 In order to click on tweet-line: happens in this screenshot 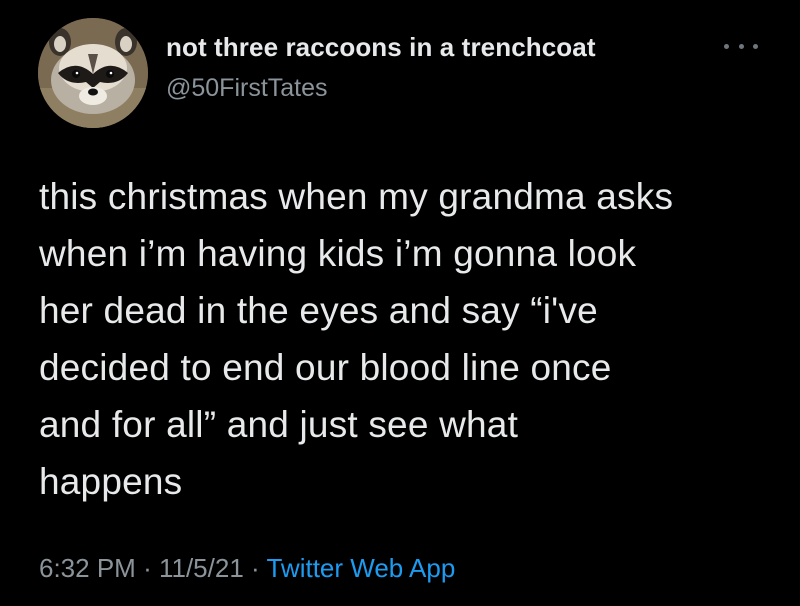, I will do `click(111, 481)`.